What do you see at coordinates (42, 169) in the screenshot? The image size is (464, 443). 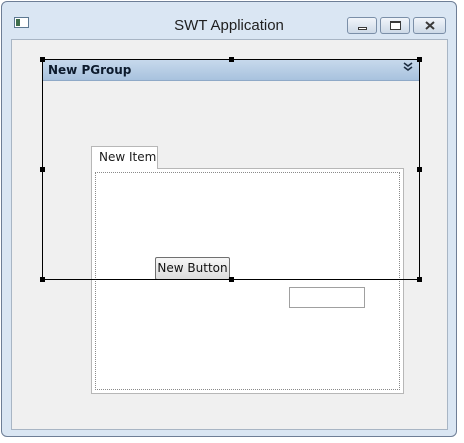 I see `resize-handle-w` at bounding box center [42, 169].